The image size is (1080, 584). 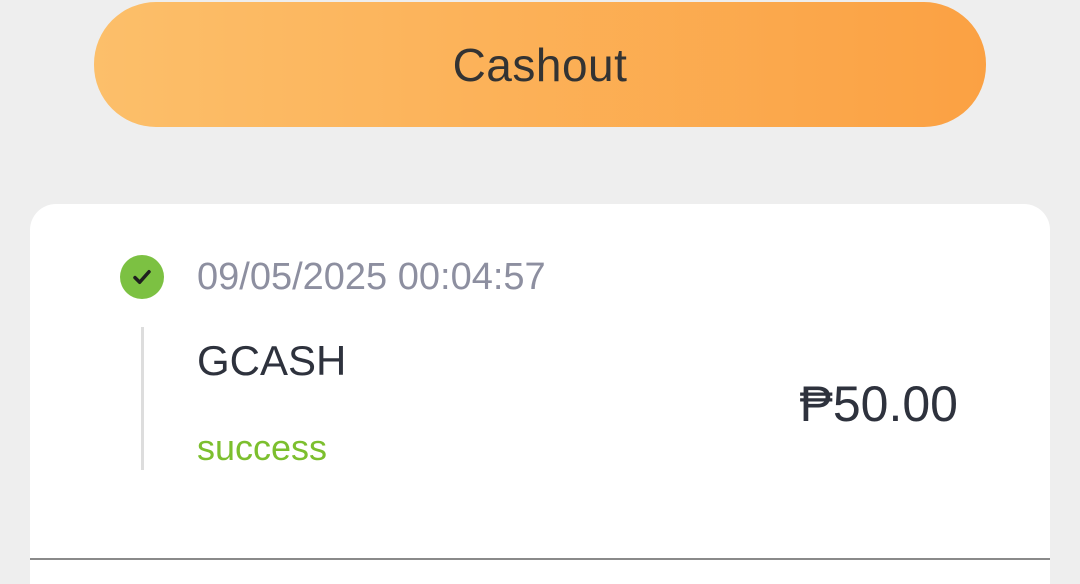 What do you see at coordinates (878, 404) in the screenshot?
I see `transaction-amount: ₱50.00` at bounding box center [878, 404].